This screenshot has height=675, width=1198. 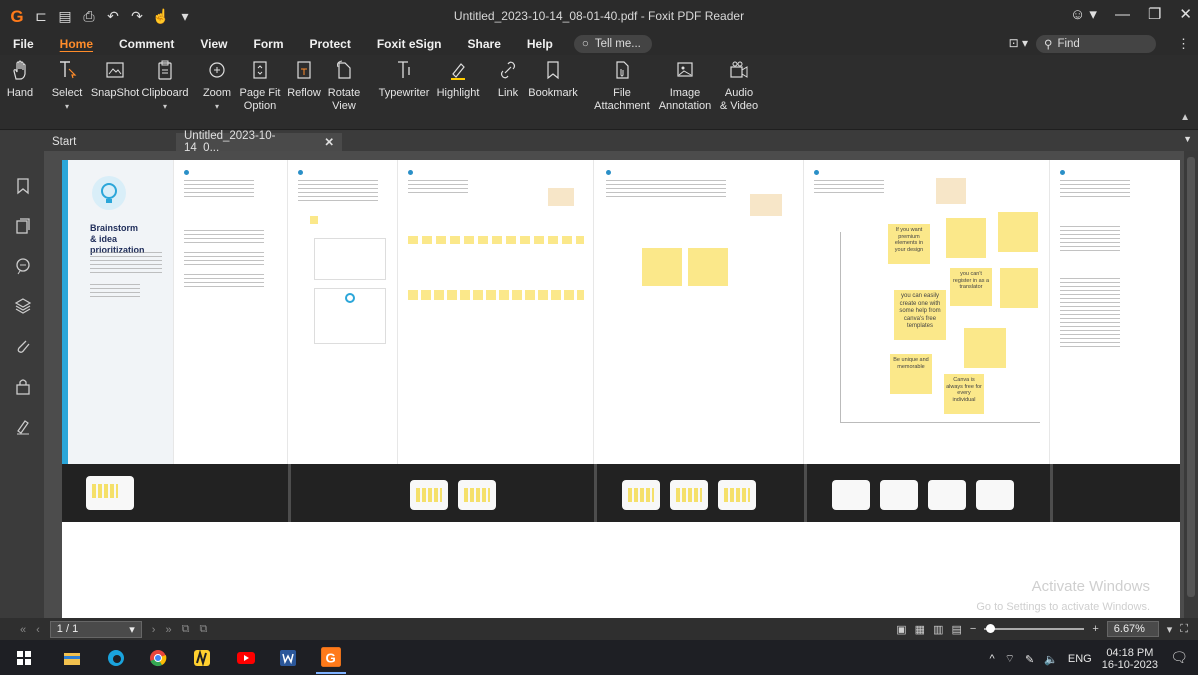 What do you see at coordinates (64, 142) in the screenshot?
I see `tab-start: Start` at bounding box center [64, 142].